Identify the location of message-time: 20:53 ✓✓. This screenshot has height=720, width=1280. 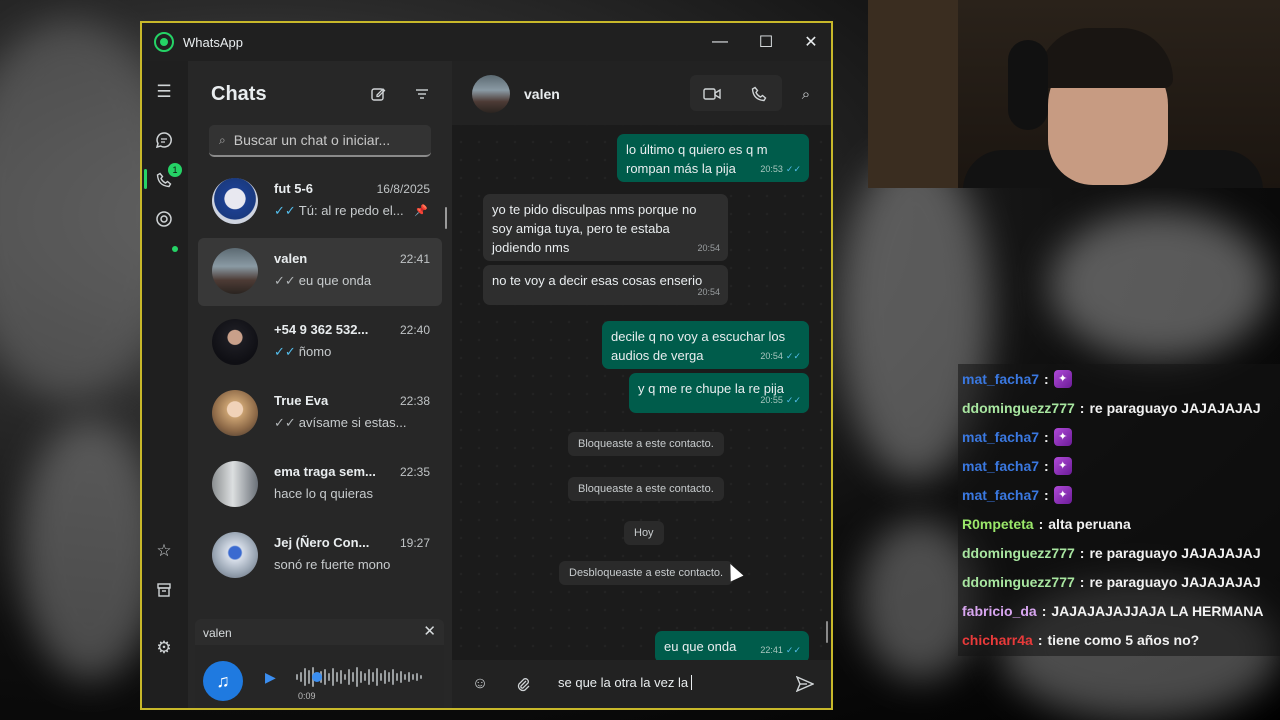
(780, 169).